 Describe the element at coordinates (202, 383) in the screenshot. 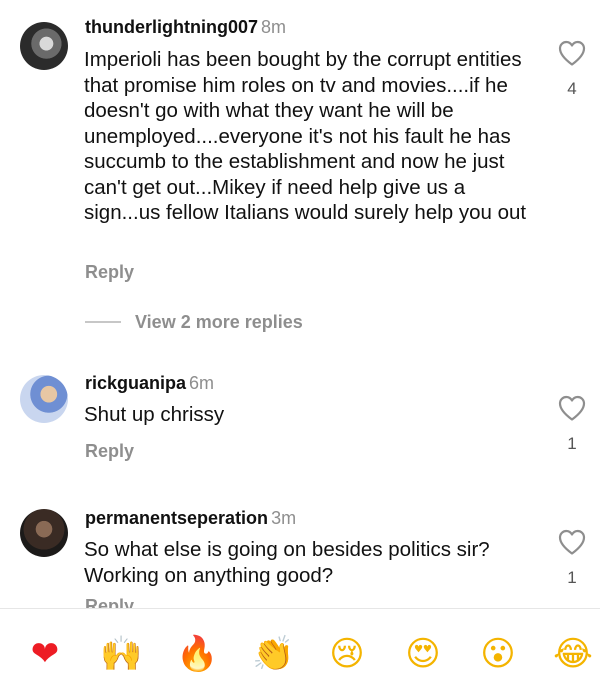

I see `timestamp: 6m` at that location.